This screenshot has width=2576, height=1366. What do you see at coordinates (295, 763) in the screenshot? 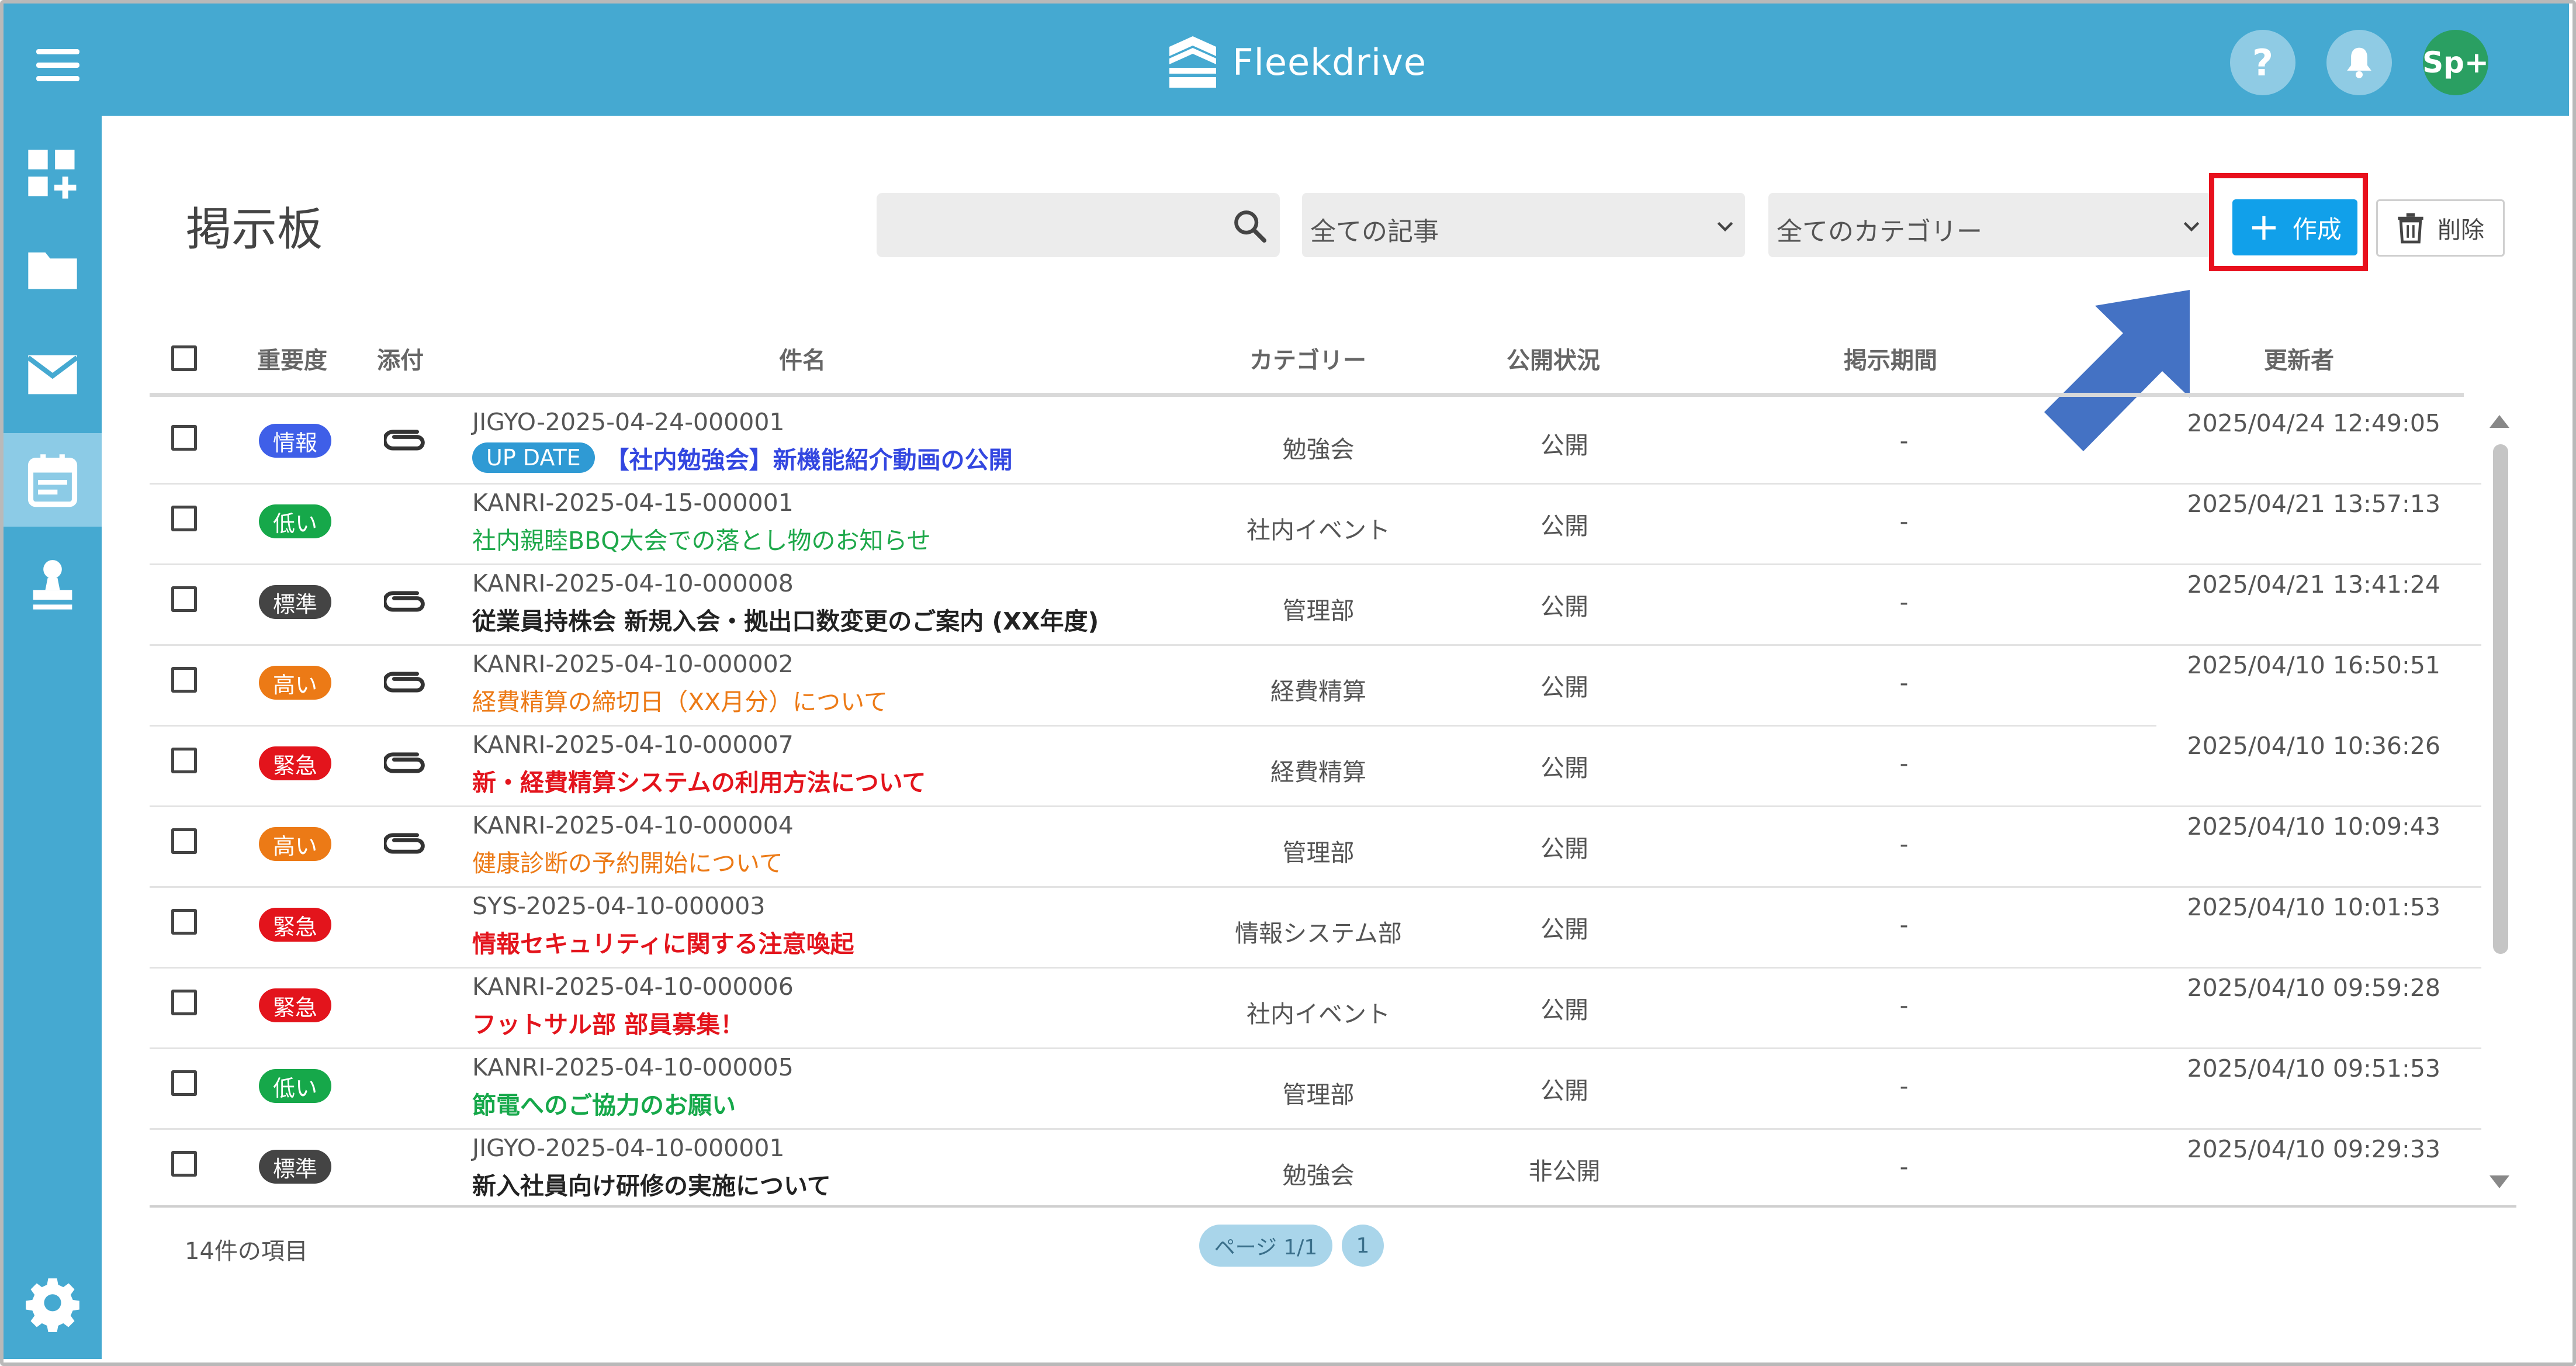
I see `priority-badge: 緊急` at bounding box center [295, 763].